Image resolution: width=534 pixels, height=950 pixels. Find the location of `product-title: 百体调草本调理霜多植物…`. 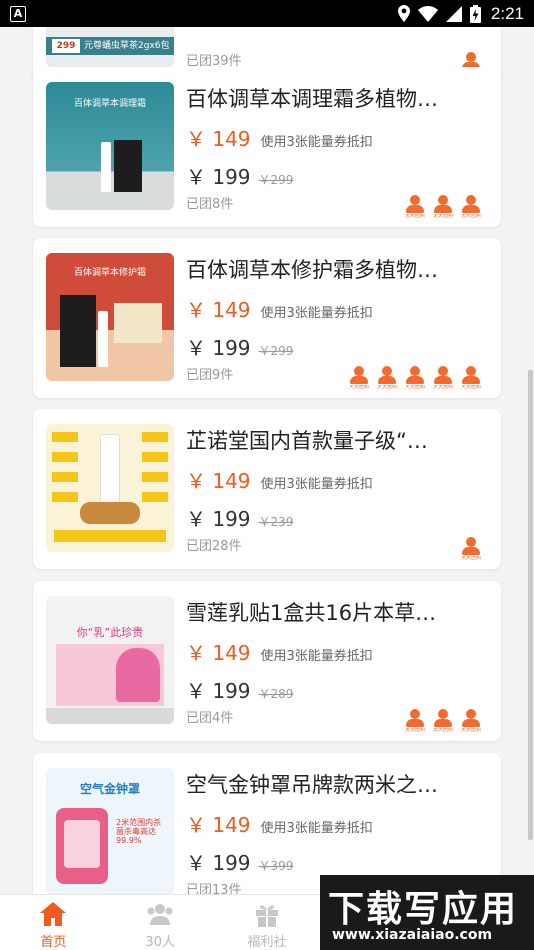

product-title: 百体调草本调理霜多植物… is located at coordinates (331, 98).